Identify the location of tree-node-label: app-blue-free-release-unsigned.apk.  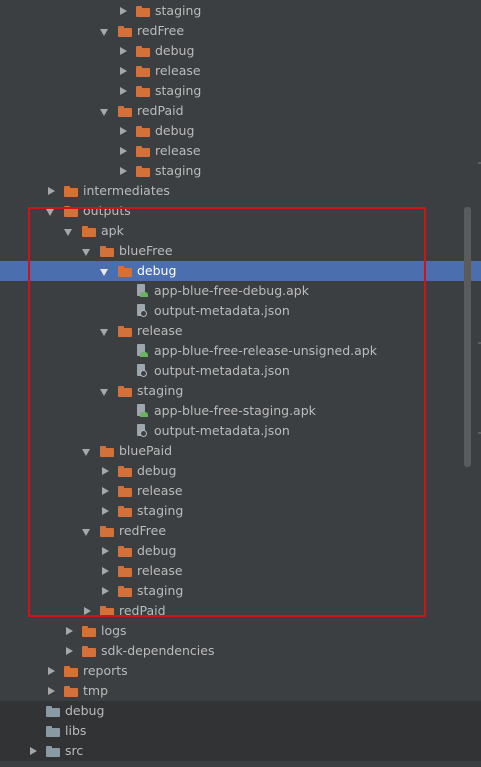
(265, 350).